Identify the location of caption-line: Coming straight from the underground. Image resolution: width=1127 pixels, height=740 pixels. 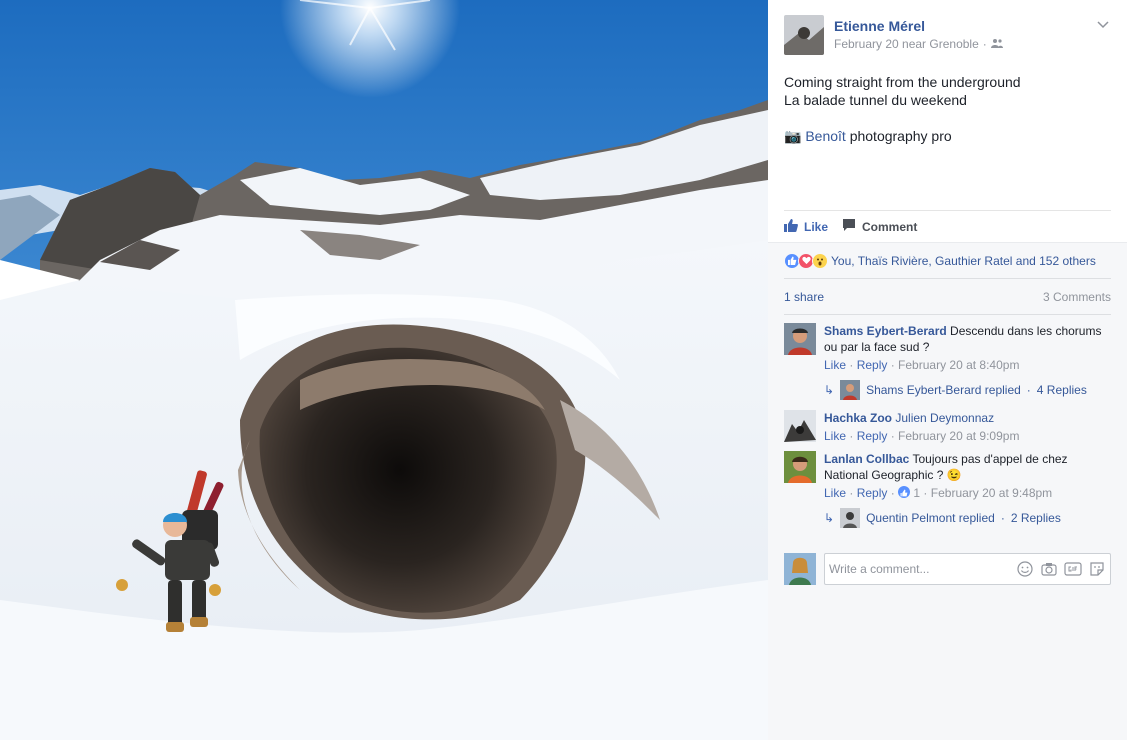
(902, 82).